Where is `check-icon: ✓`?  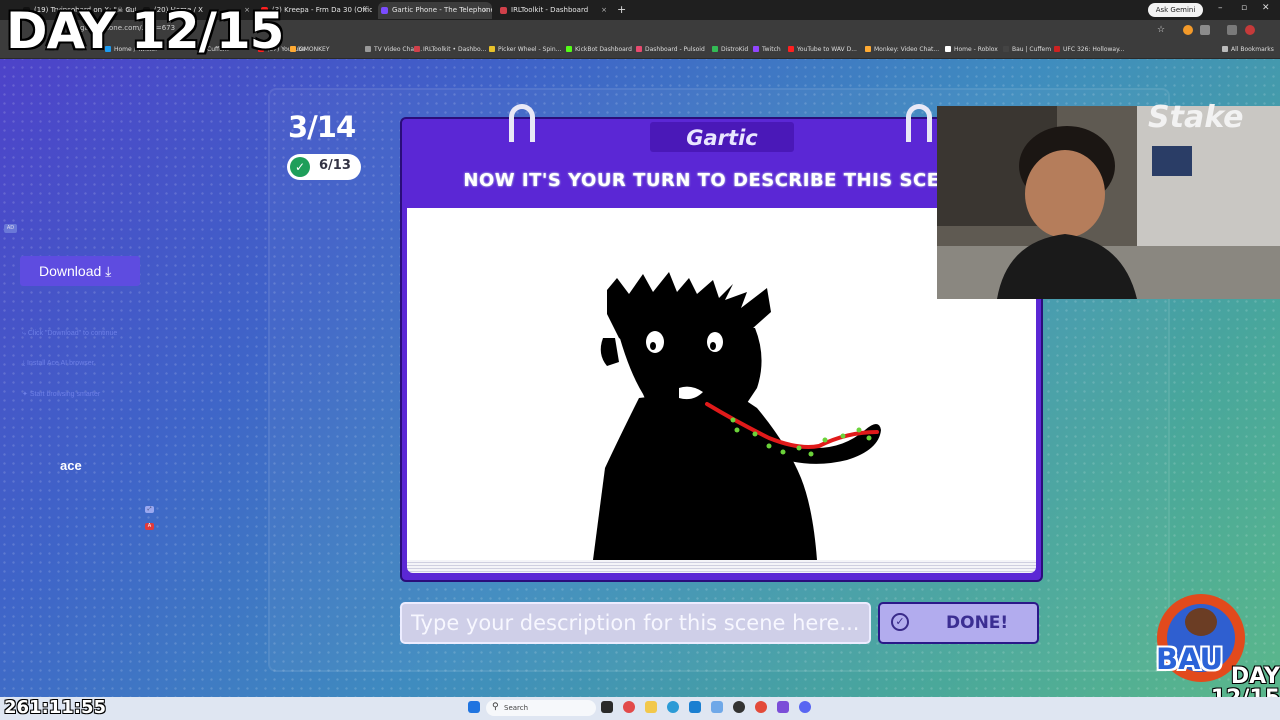 check-icon: ✓ is located at coordinates (900, 622).